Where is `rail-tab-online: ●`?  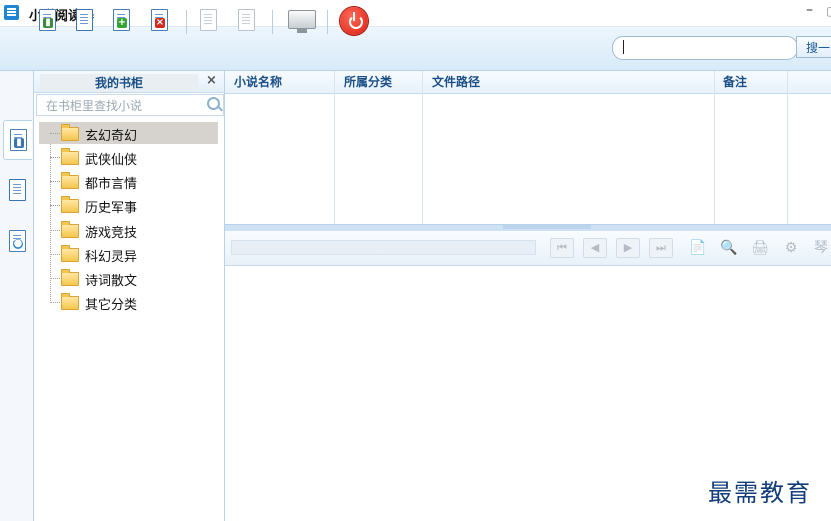 rail-tab-online: ● is located at coordinates (17, 241).